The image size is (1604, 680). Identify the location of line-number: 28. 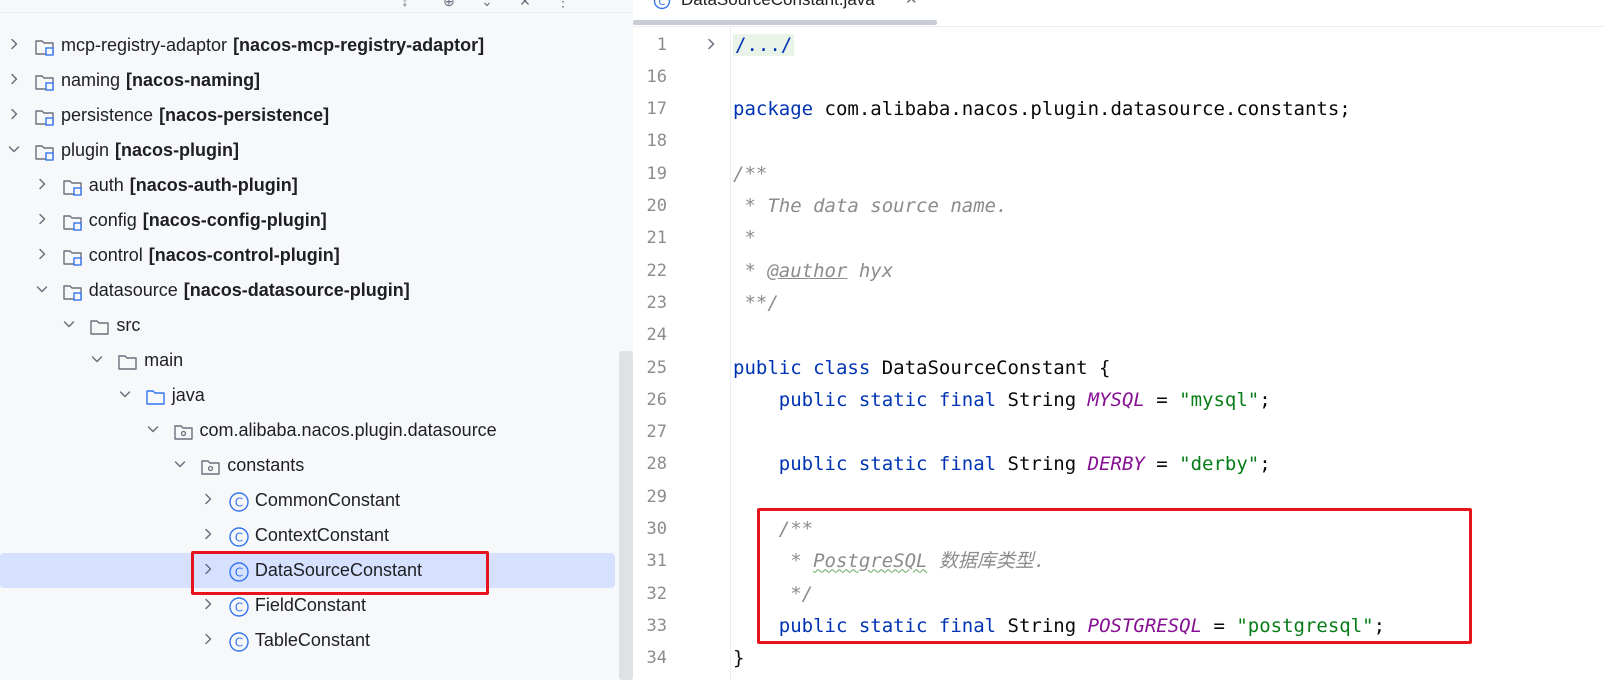
(656, 464).